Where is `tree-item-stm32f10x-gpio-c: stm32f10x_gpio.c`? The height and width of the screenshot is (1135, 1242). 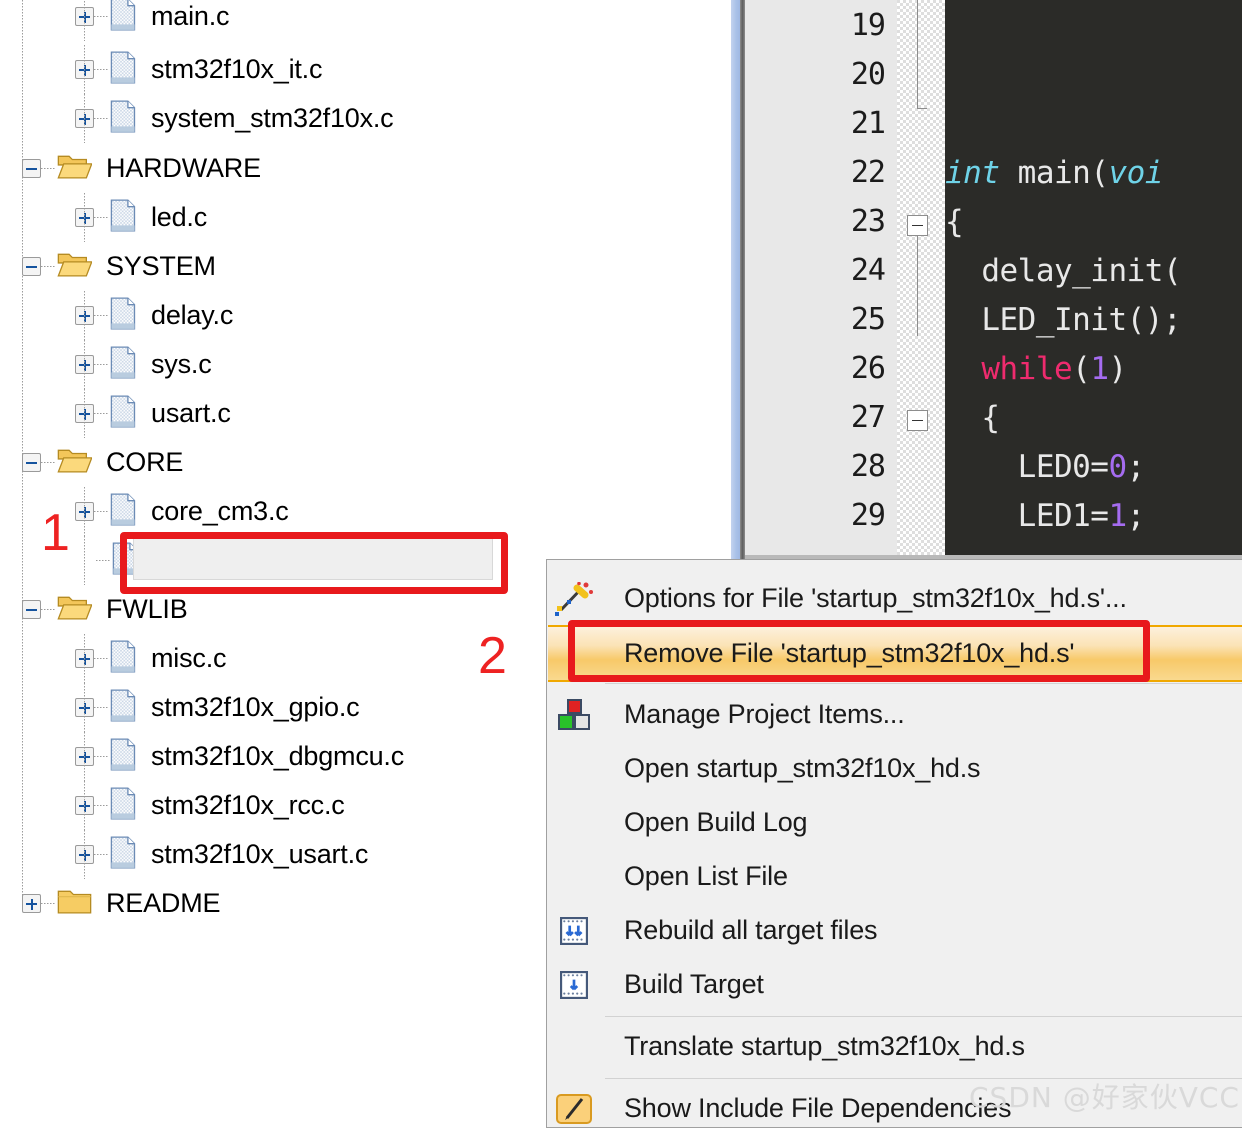
tree-item-stm32f10x-gpio-c: stm32f10x_gpio.c is located at coordinates (217, 707).